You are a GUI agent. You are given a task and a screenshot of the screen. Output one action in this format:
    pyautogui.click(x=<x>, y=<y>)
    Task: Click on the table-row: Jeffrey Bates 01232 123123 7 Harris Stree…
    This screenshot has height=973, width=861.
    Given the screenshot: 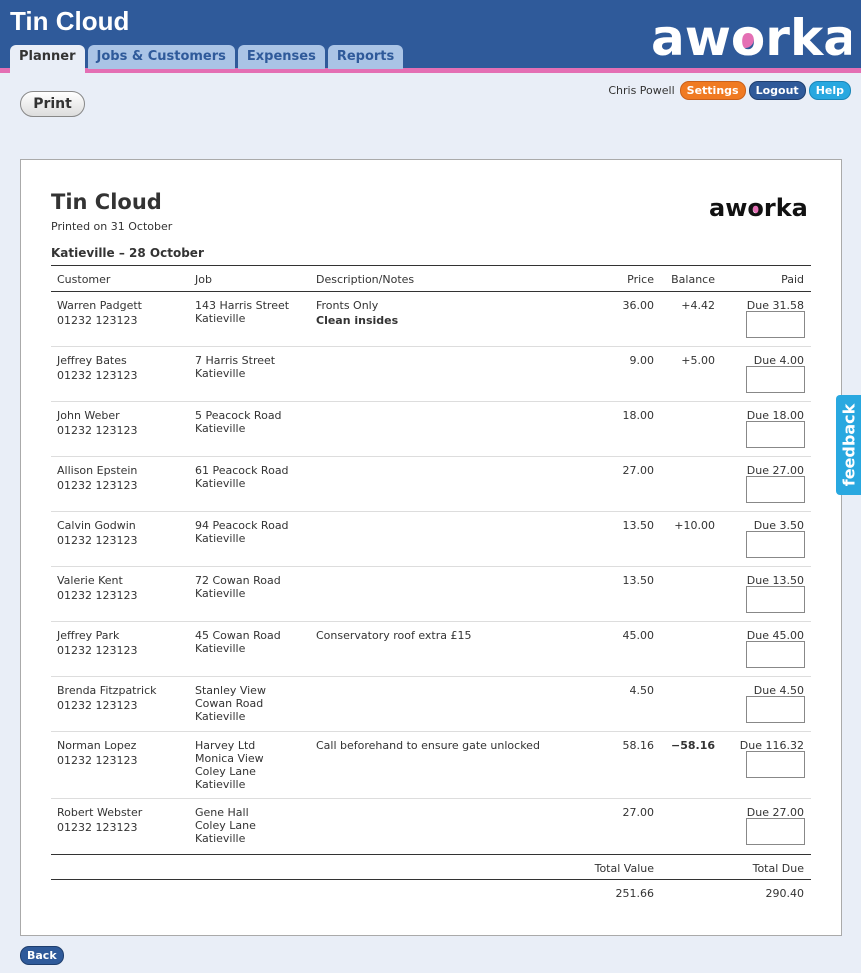 What is the action you would take?
    pyautogui.click(x=431, y=374)
    